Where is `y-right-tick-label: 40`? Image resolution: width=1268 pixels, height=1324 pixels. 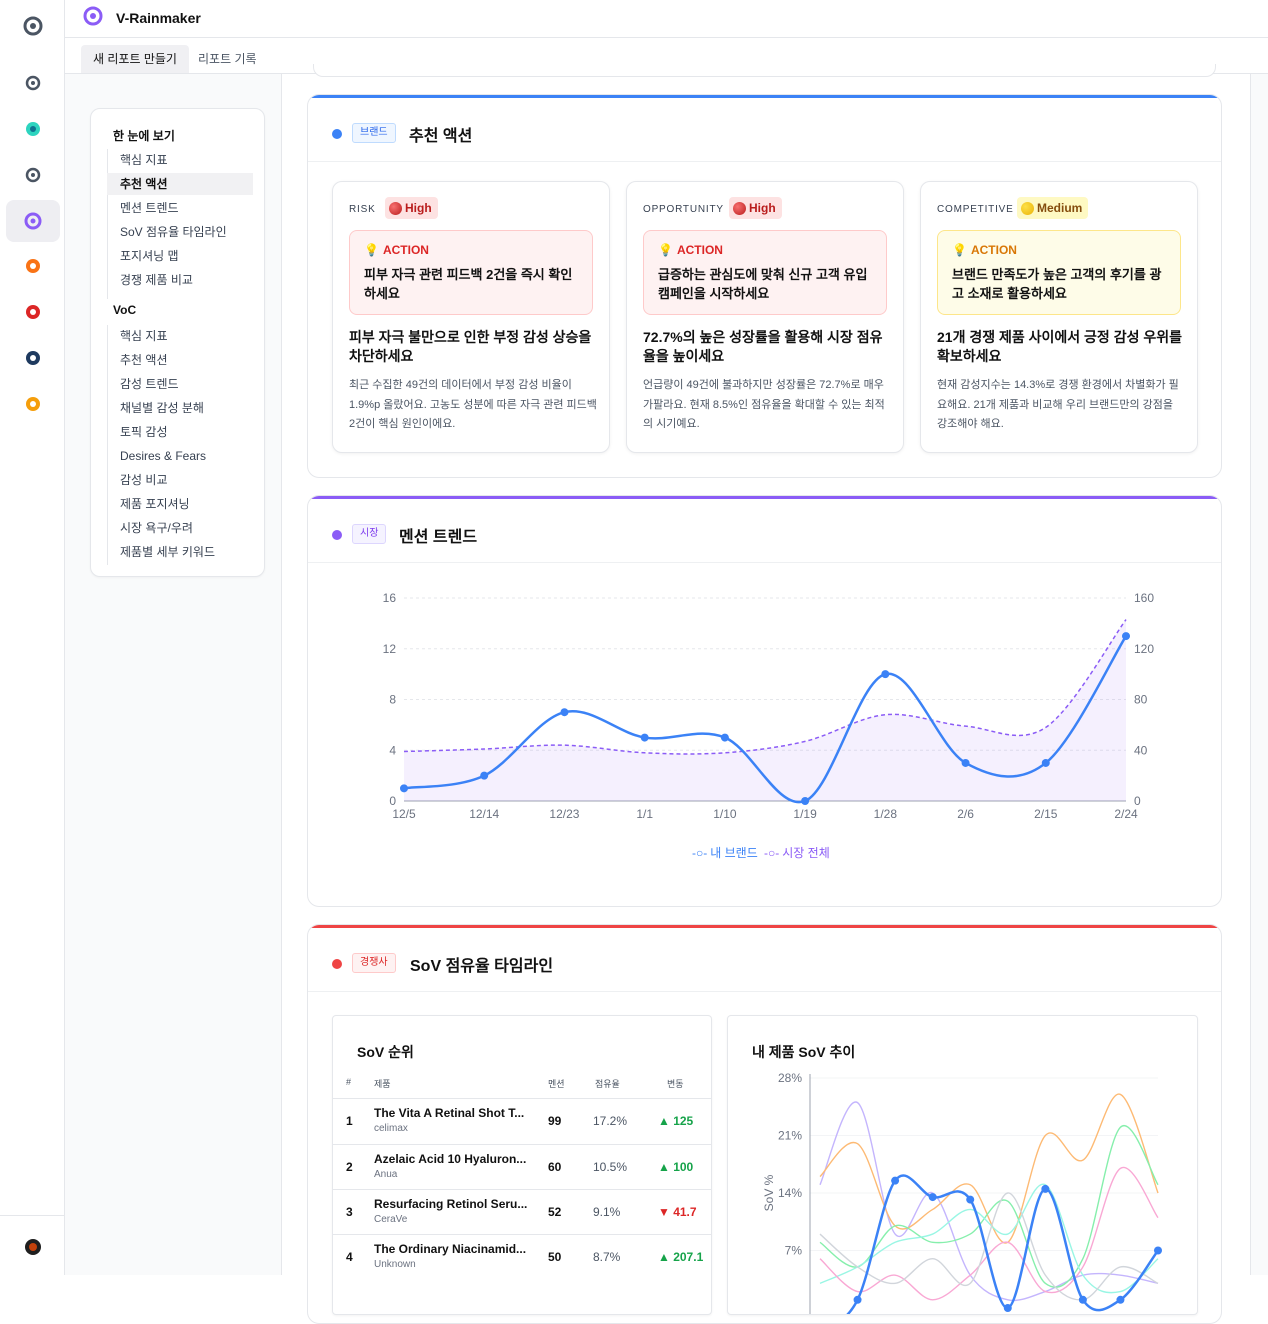 y-right-tick-label: 40 is located at coordinates (1141, 750).